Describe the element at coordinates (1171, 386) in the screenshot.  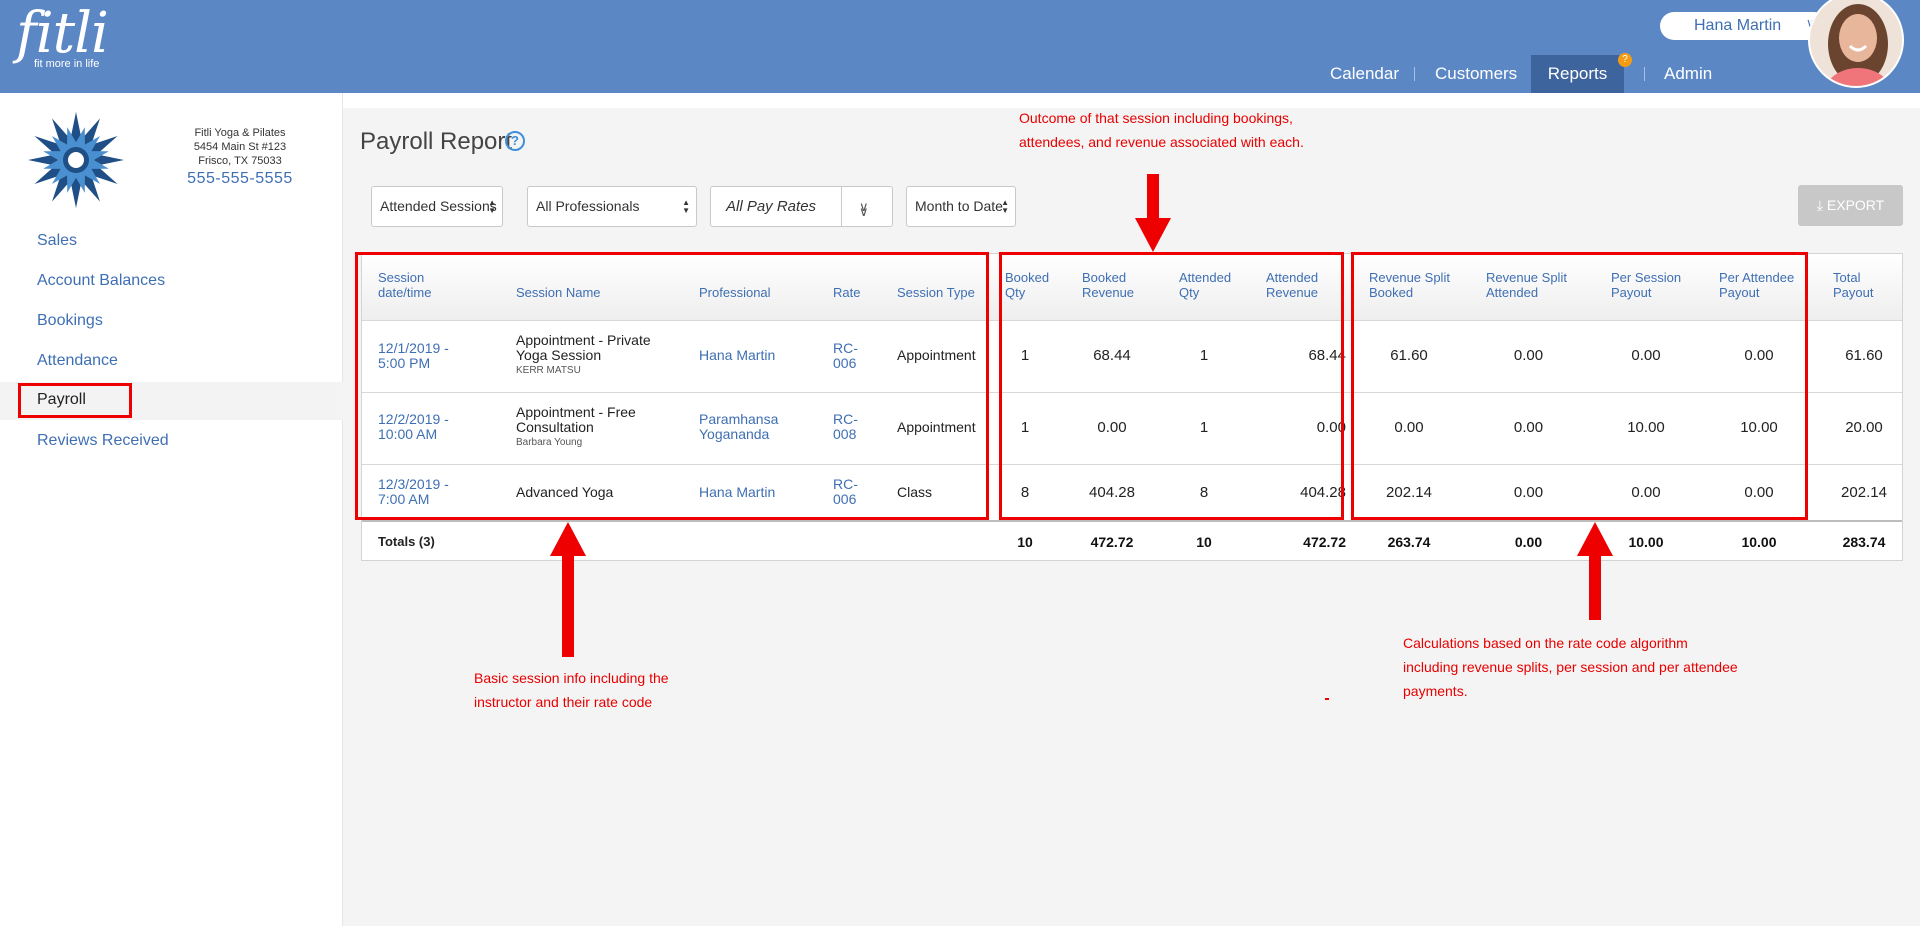
I see `annotation-box-outcome` at that location.